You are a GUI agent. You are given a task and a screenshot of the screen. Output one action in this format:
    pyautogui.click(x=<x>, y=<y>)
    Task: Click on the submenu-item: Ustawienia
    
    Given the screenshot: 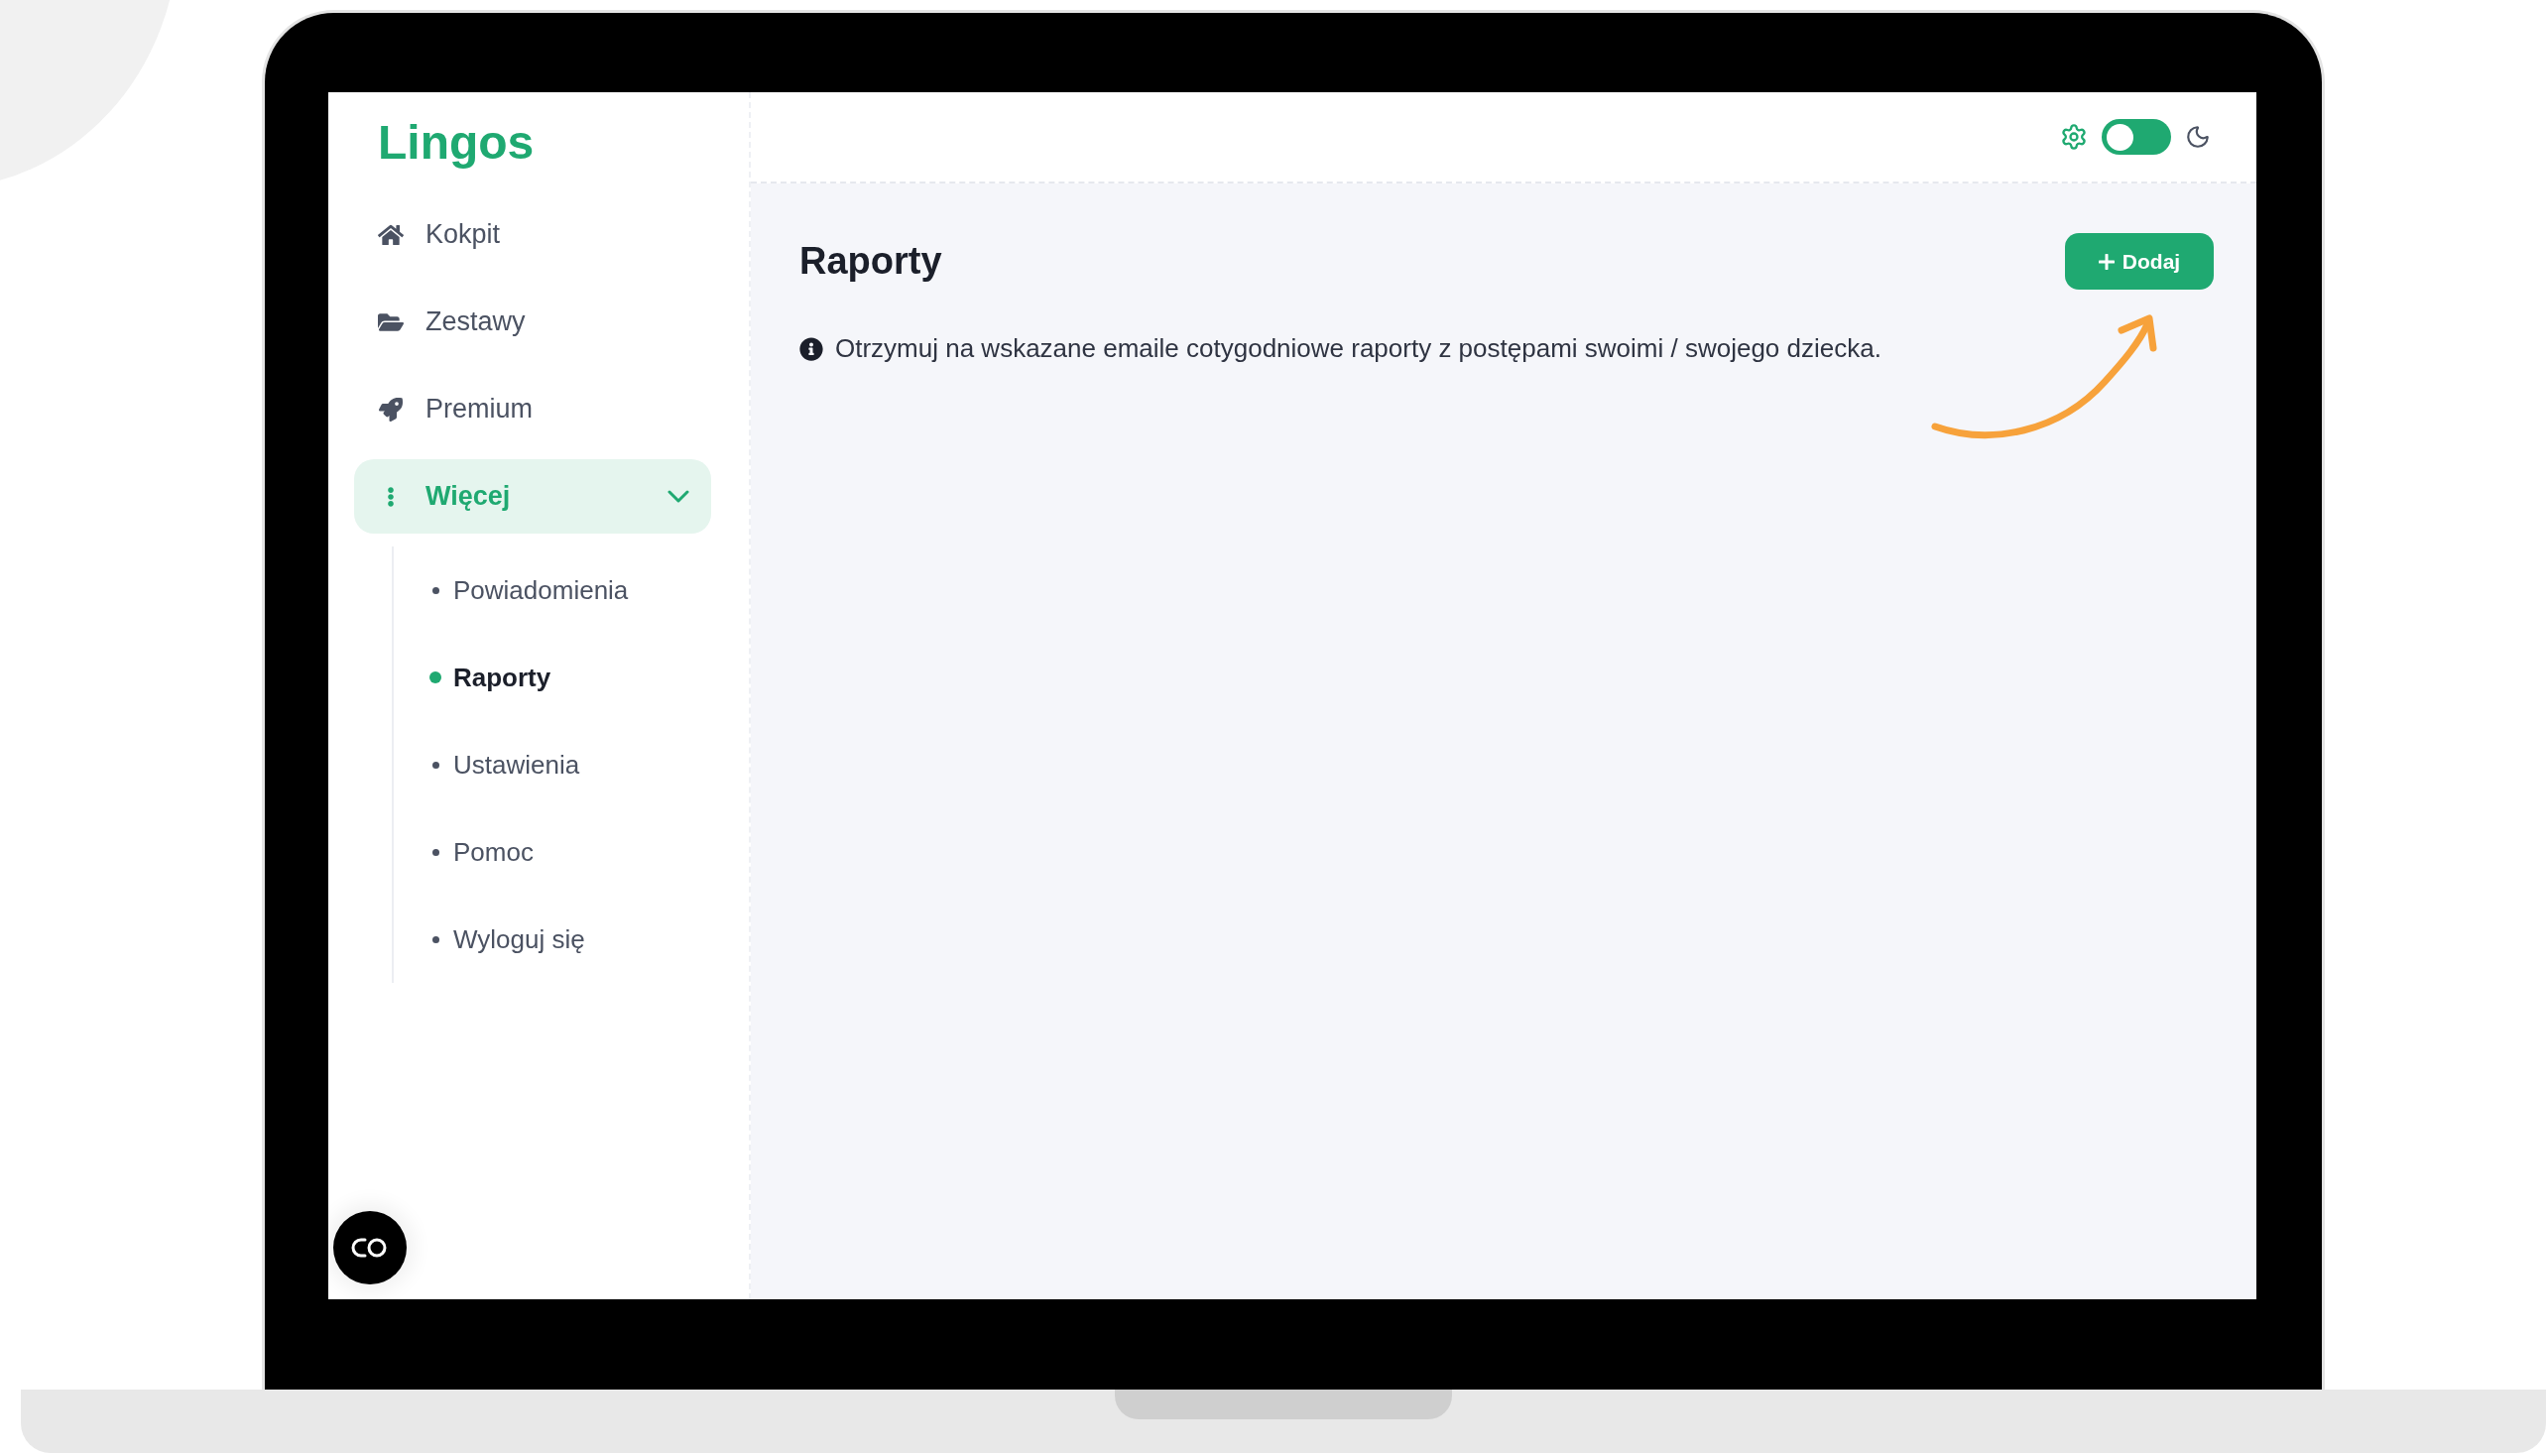 What is the action you would take?
    pyautogui.click(x=570, y=764)
    